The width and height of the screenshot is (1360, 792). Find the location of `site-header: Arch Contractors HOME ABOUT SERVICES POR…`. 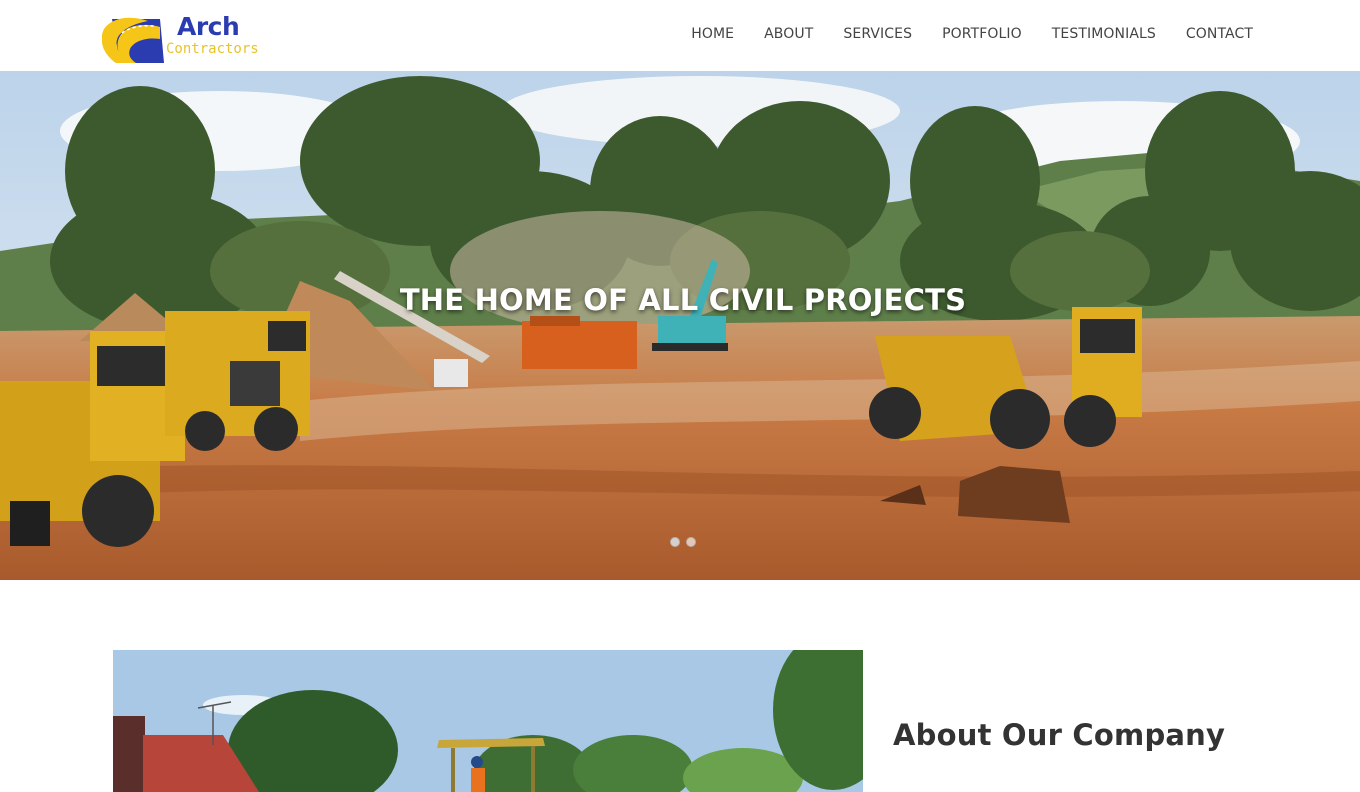

site-header: Arch Contractors HOME ABOUT SERVICES POR… is located at coordinates (680, 35).